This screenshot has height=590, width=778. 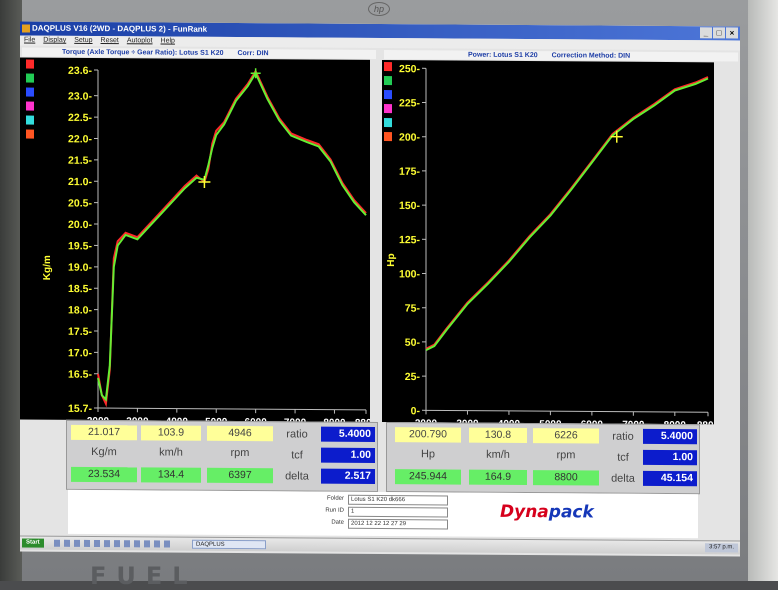 What do you see at coordinates (566, 435) in the screenshot?
I see `power-current-rpm: 6226` at bounding box center [566, 435].